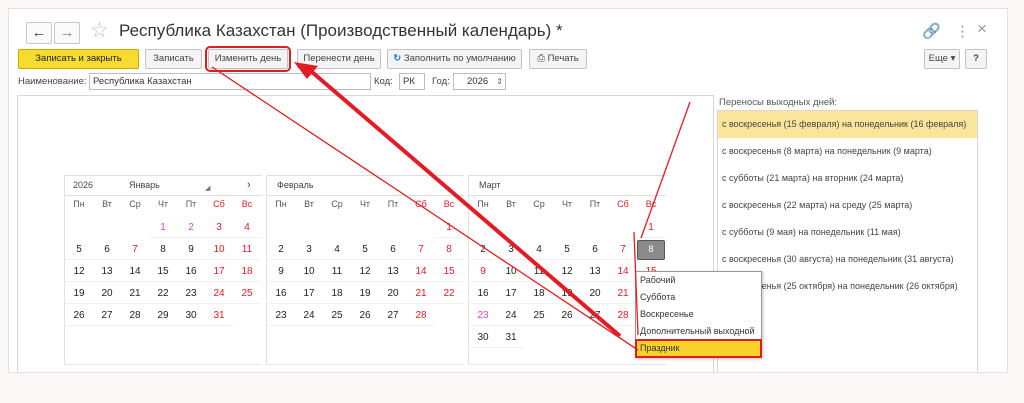 This screenshot has width=1024, height=403. Describe the element at coordinates (248, 59) in the screenshot. I see `change-day-button: Изменить день` at that location.